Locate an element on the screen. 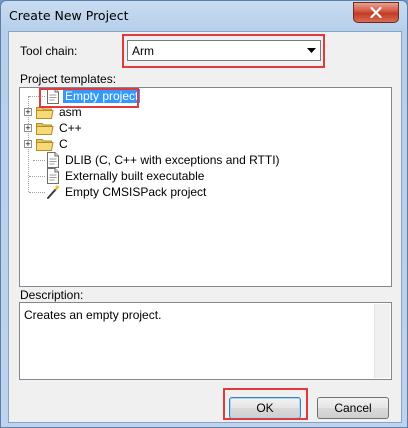  description-label: Description: is located at coordinates (52, 295).